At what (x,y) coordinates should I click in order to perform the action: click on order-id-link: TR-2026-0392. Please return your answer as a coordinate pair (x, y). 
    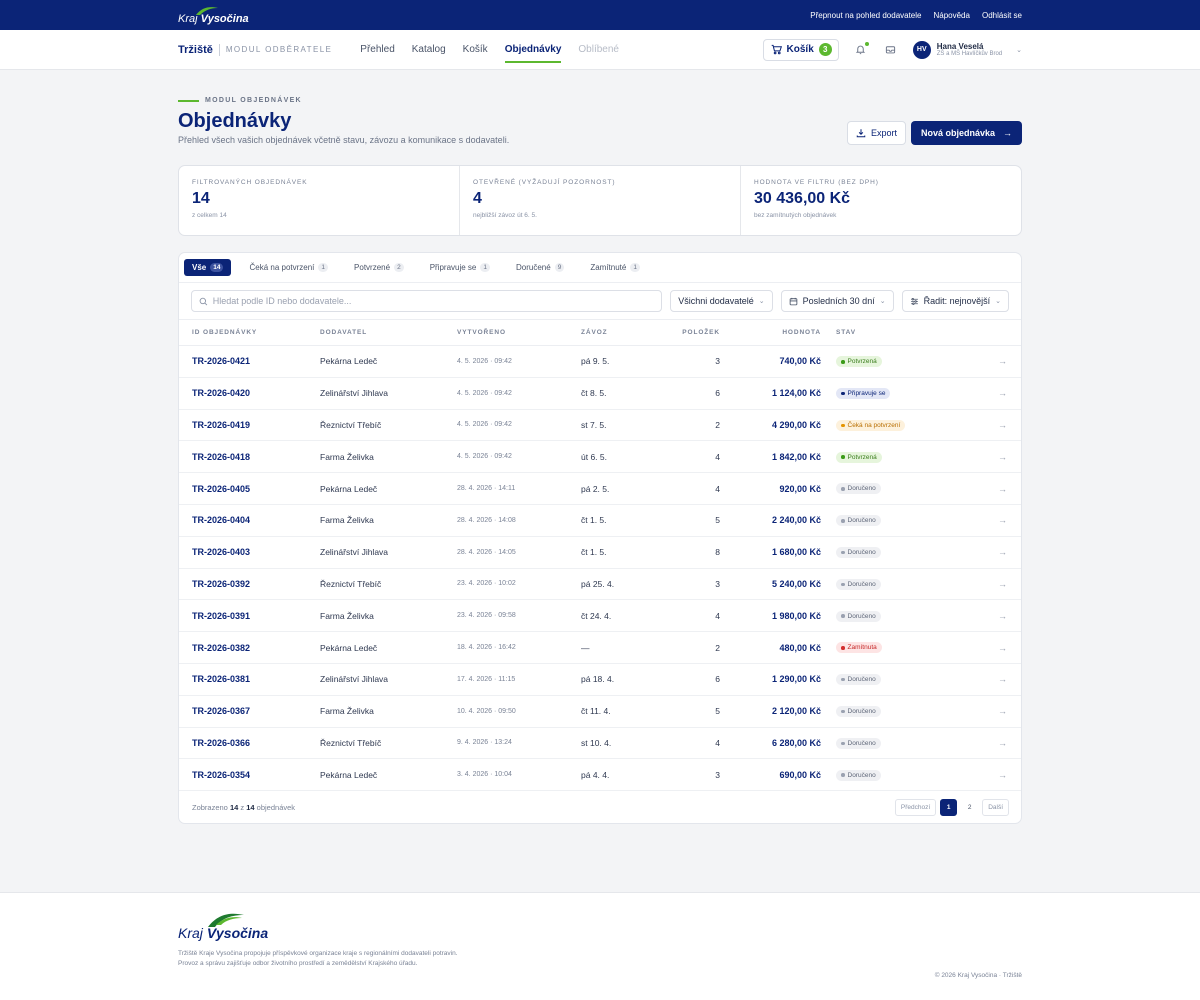
    Looking at the image, I should click on (249, 584).